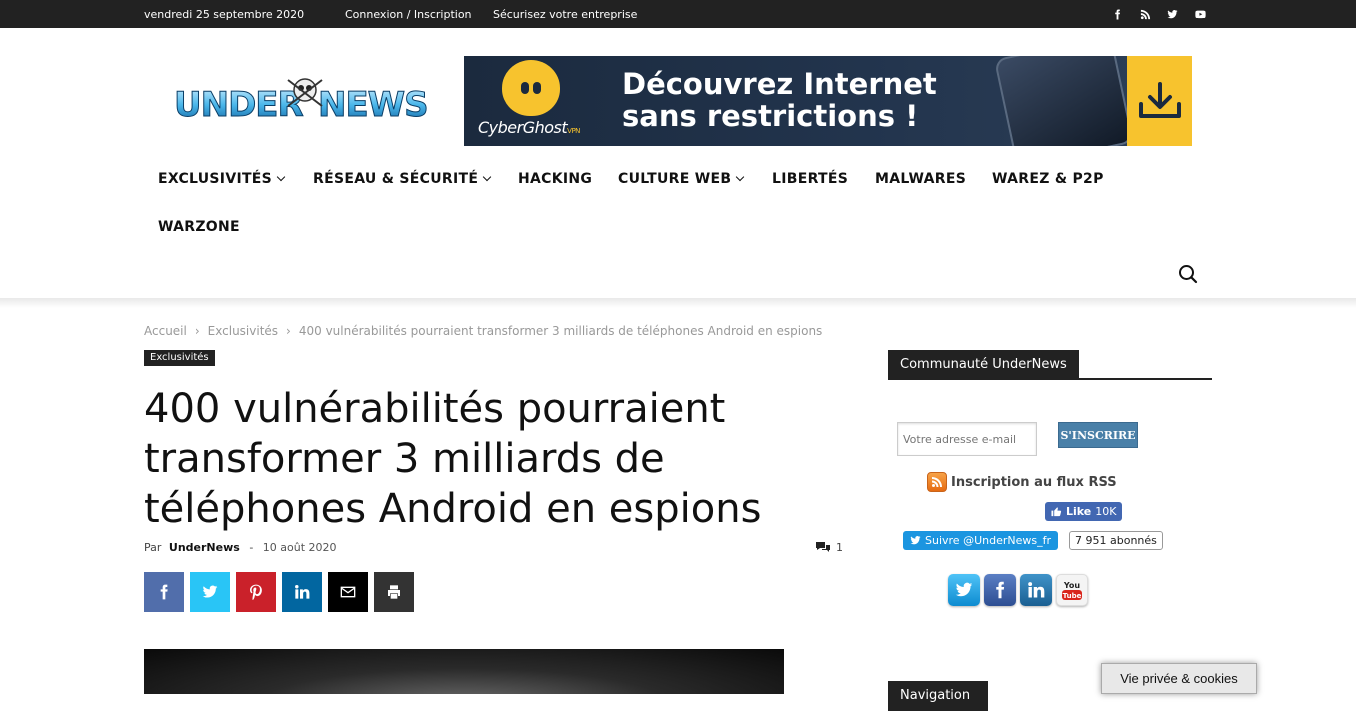  I want to click on youtube-profile-icon: You Tube, so click(1072, 590).